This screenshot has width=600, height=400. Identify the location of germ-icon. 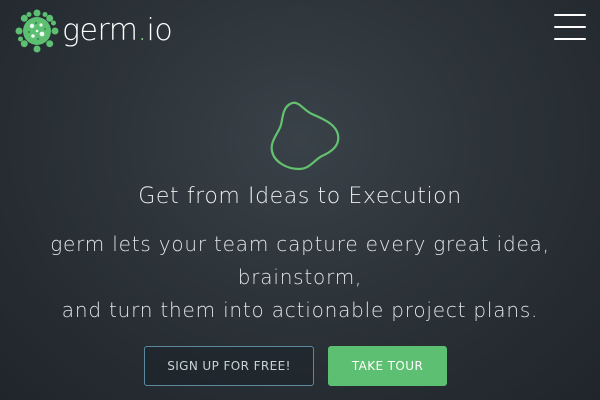
(37, 31).